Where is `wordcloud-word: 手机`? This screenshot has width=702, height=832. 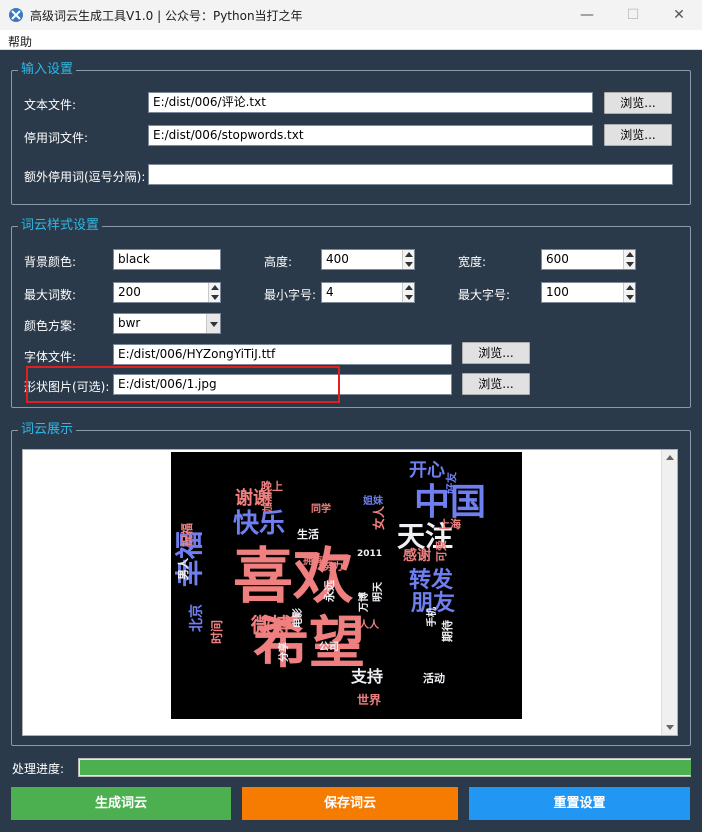 wordcloud-word: 手机 is located at coordinates (431, 617).